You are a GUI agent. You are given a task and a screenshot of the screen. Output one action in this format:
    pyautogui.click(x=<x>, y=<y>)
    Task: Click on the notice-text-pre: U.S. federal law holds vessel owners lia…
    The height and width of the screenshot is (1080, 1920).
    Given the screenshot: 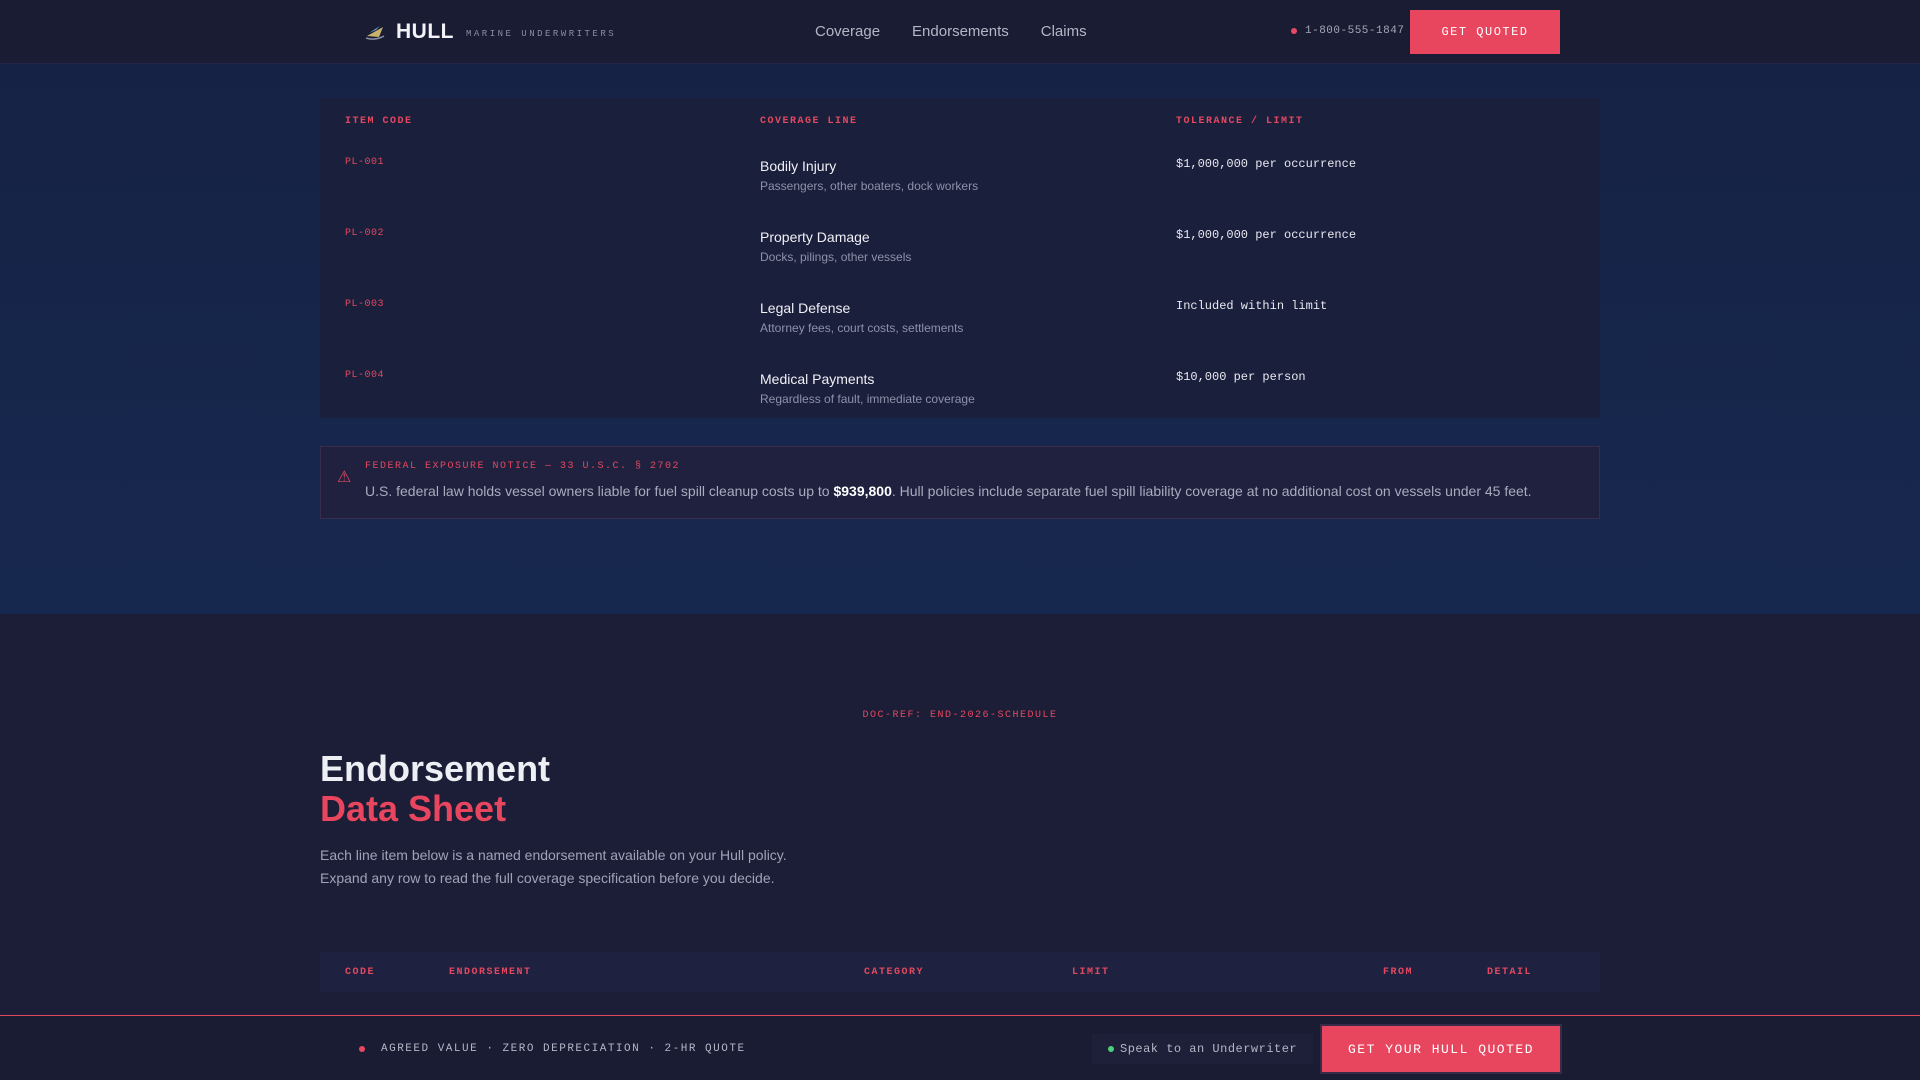 What is the action you would take?
    pyautogui.click(x=599, y=491)
    